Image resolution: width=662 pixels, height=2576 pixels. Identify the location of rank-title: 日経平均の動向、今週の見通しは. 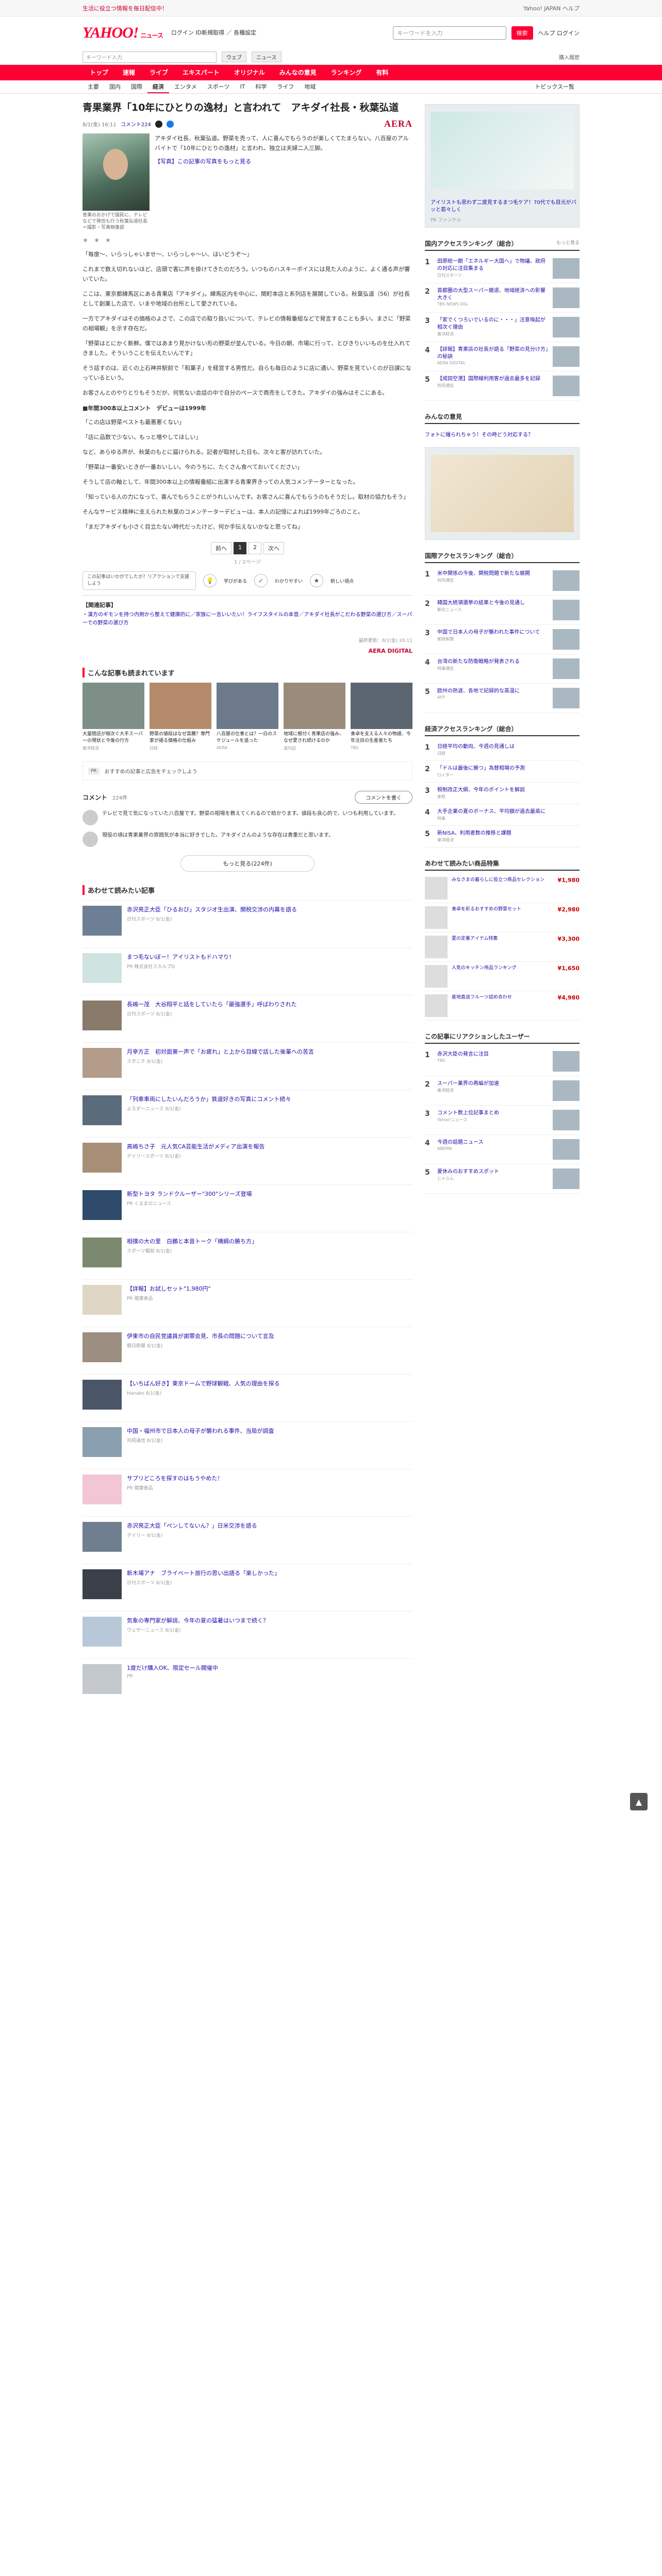
(508, 747).